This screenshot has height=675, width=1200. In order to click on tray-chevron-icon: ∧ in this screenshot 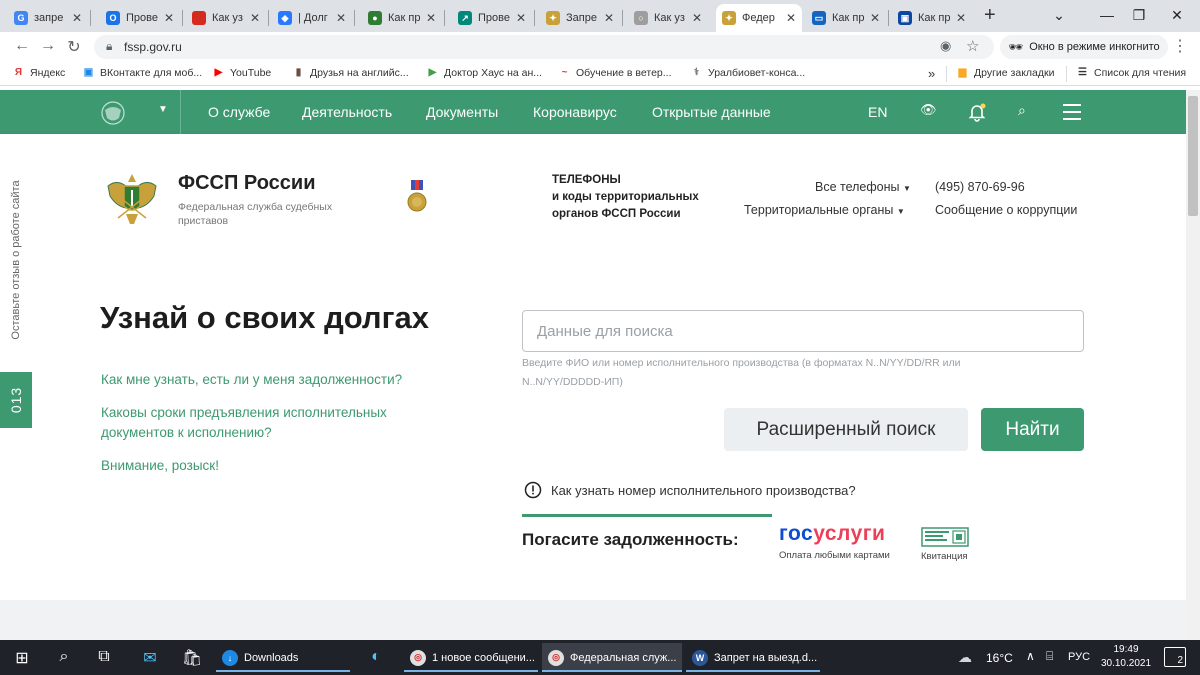, I will do `click(1030, 656)`.